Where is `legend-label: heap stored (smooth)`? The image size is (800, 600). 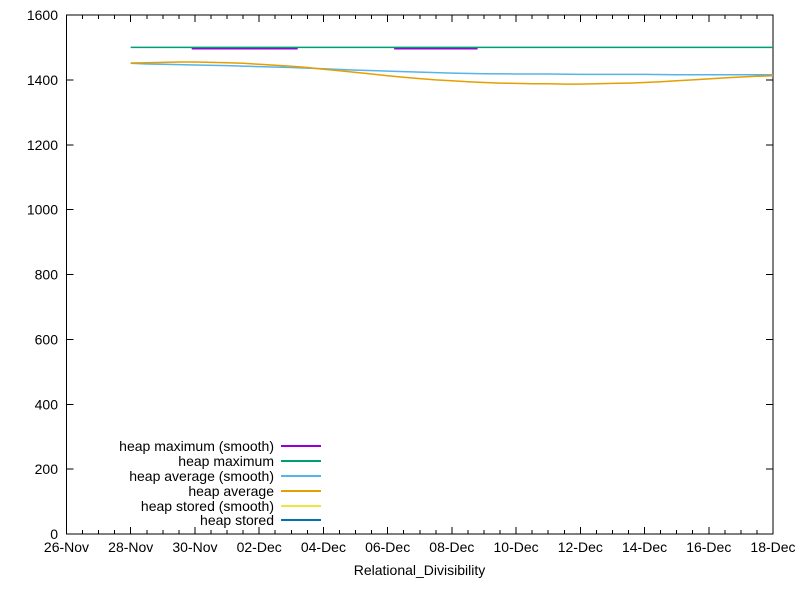 legend-label: heap stored (smooth) is located at coordinates (207, 505).